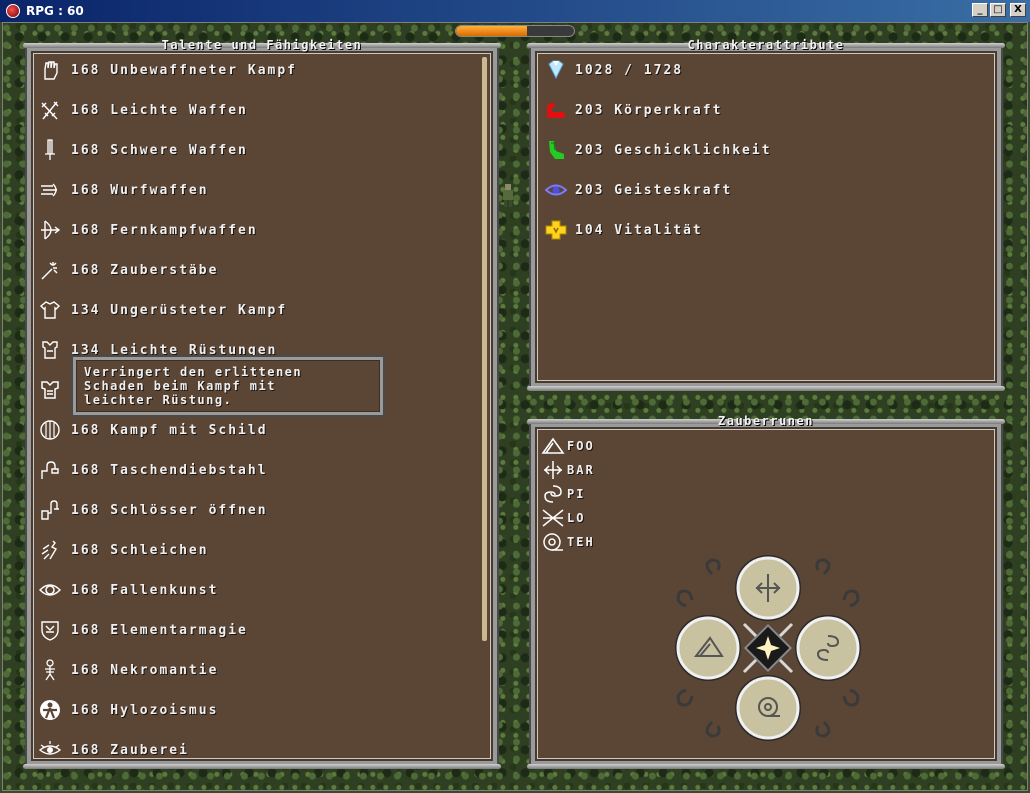 The width and height of the screenshot is (1030, 793). Describe the element at coordinates (50, 470) in the screenshot. I see `hand-icon` at that location.